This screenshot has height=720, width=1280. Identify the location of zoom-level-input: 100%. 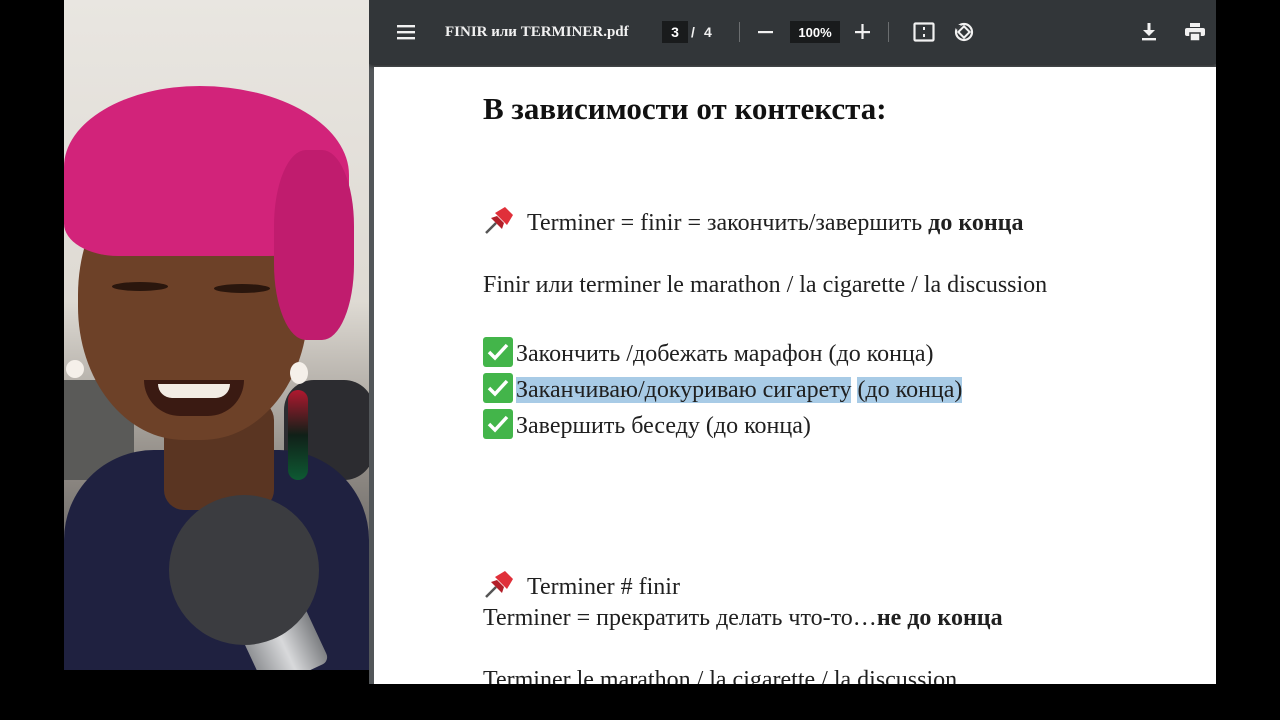
(815, 32).